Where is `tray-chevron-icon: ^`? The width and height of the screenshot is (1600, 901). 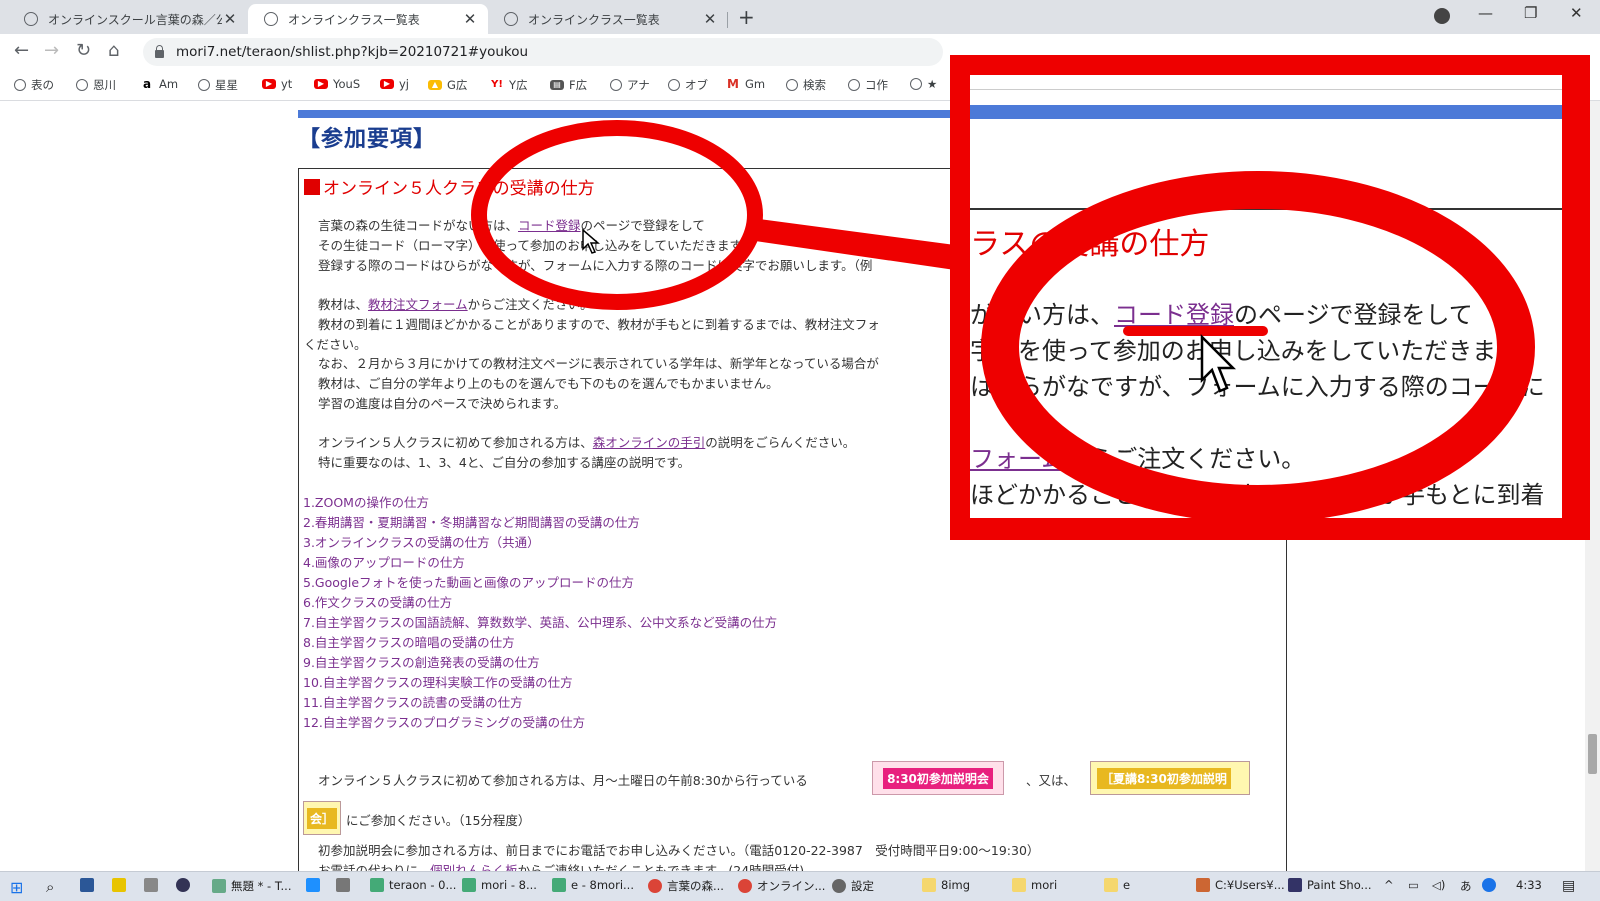 tray-chevron-icon: ^ is located at coordinates (1389, 885).